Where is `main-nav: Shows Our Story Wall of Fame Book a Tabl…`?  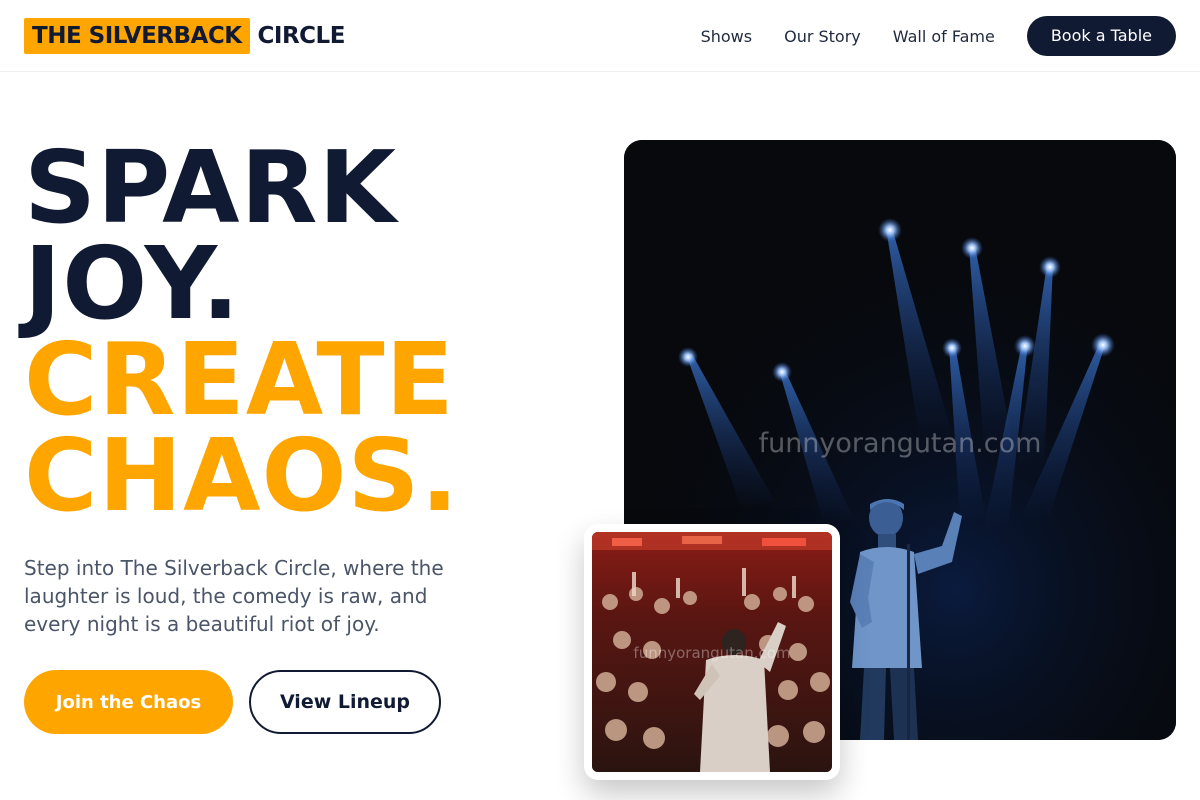 main-nav: Shows Our Story Wall of Fame Book a Tabl… is located at coordinates (938, 36).